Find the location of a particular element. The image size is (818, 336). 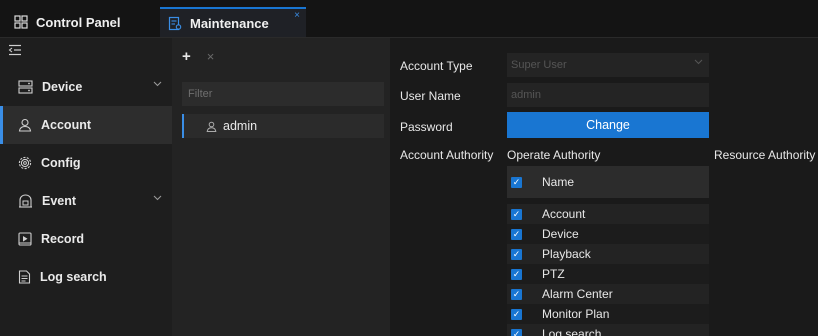

sidebar-item-config: Config is located at coordinates (86, 163).